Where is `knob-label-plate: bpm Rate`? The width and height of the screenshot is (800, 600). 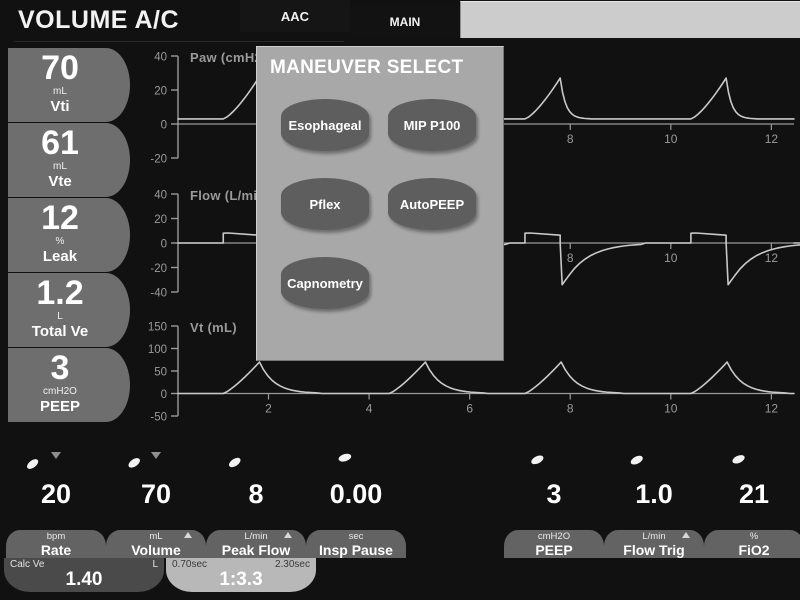
knob-label-plate: bpm Rate is located at coordinates (56, 545).